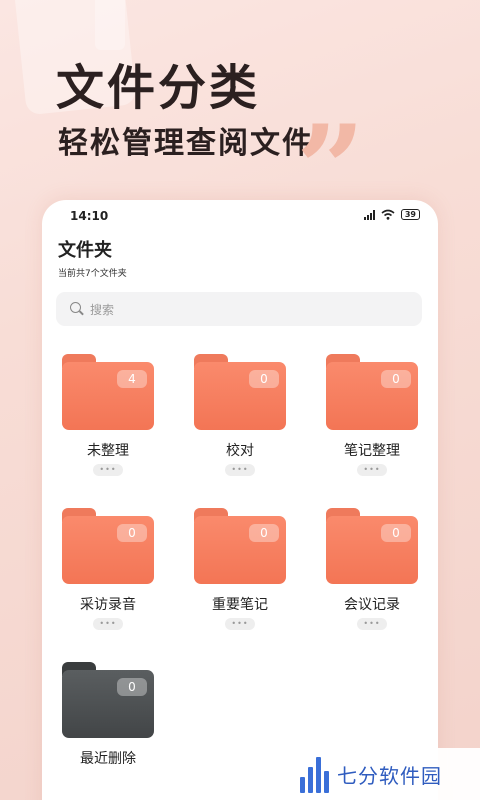 This screenshot has width=480, height=800. I want to click on folder-item-recently-deleted: 0 最近删除, so click(108, 727).